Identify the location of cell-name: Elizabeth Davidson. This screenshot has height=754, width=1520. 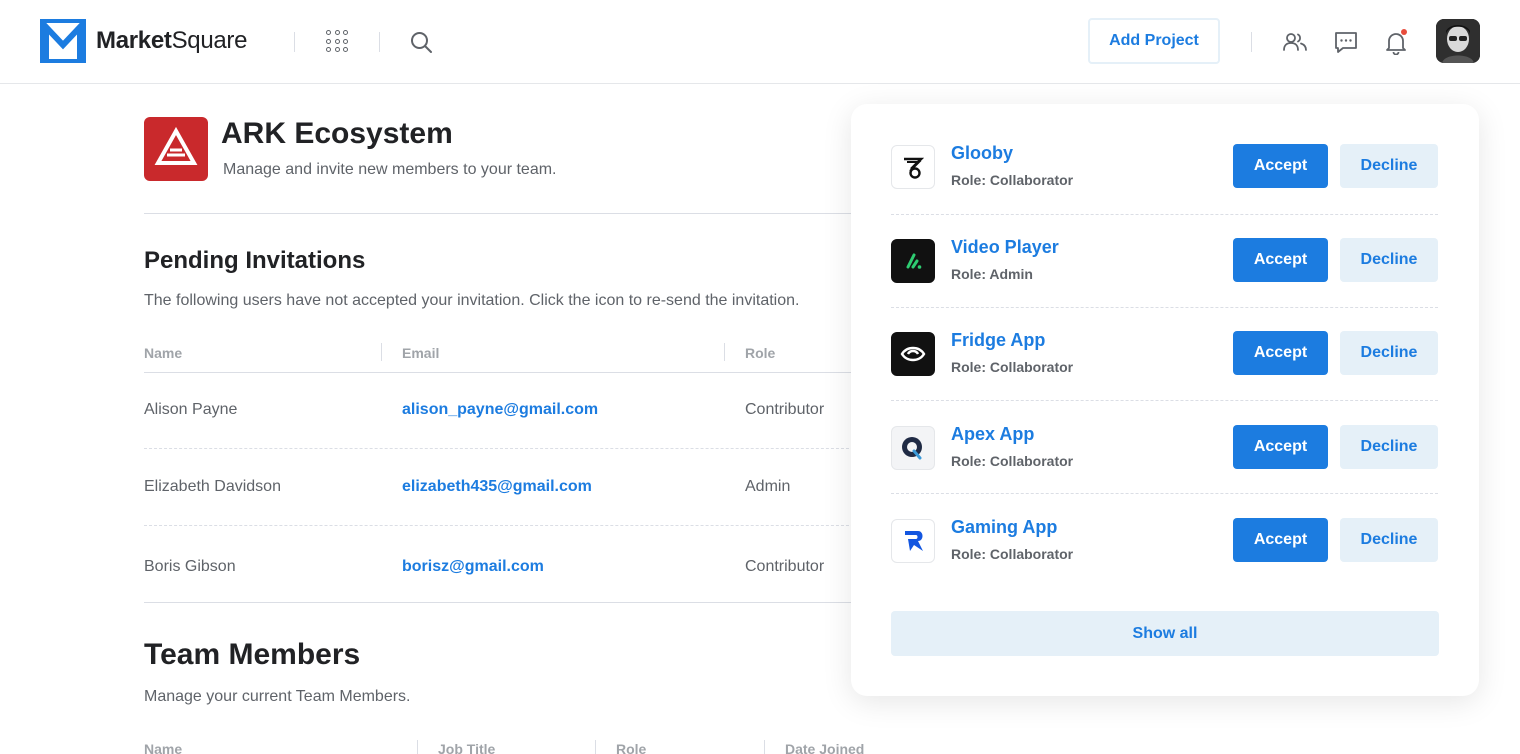
(212, 486).